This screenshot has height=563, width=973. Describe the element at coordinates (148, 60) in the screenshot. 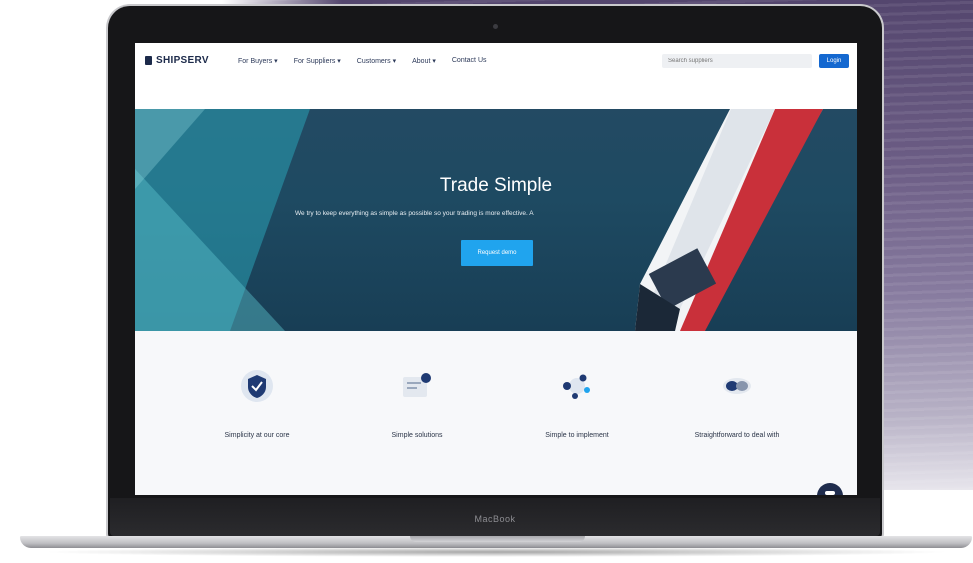

I see `logo-mark-icon` at that location.